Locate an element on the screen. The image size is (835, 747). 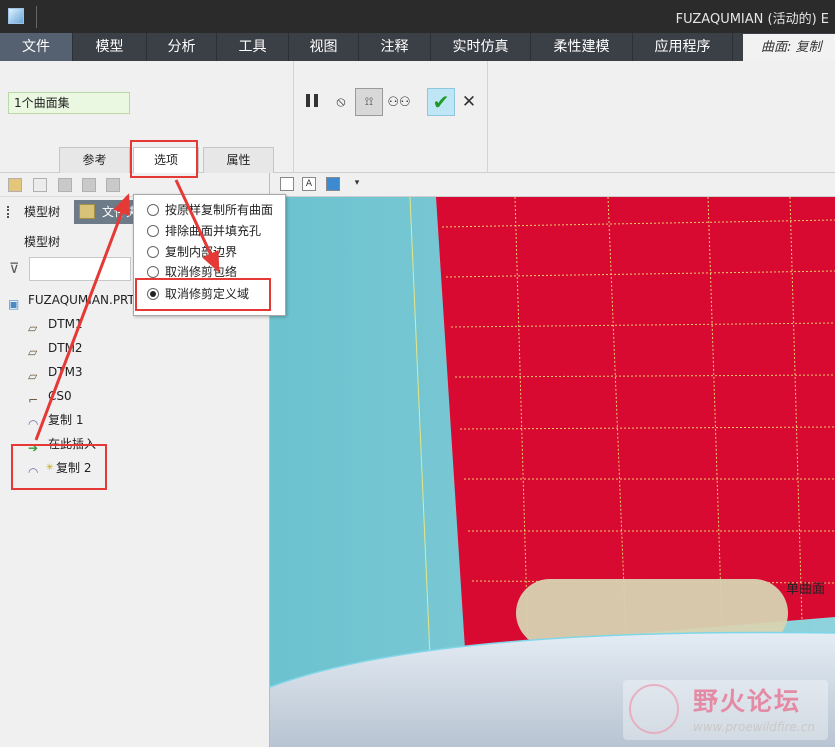
tree-item-dtm1: ▱ DTM1 is located at coordinates (133, 324).